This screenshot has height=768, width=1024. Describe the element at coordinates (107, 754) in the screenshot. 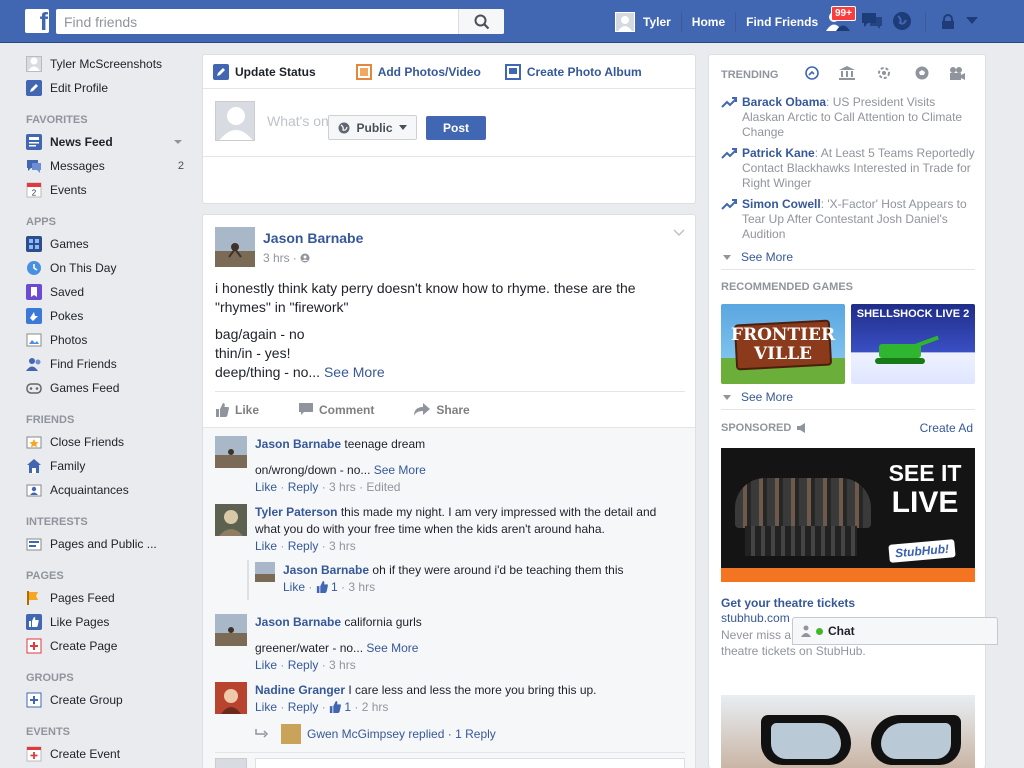

I see `sidebar-item-create-event: Create Event` at that location.